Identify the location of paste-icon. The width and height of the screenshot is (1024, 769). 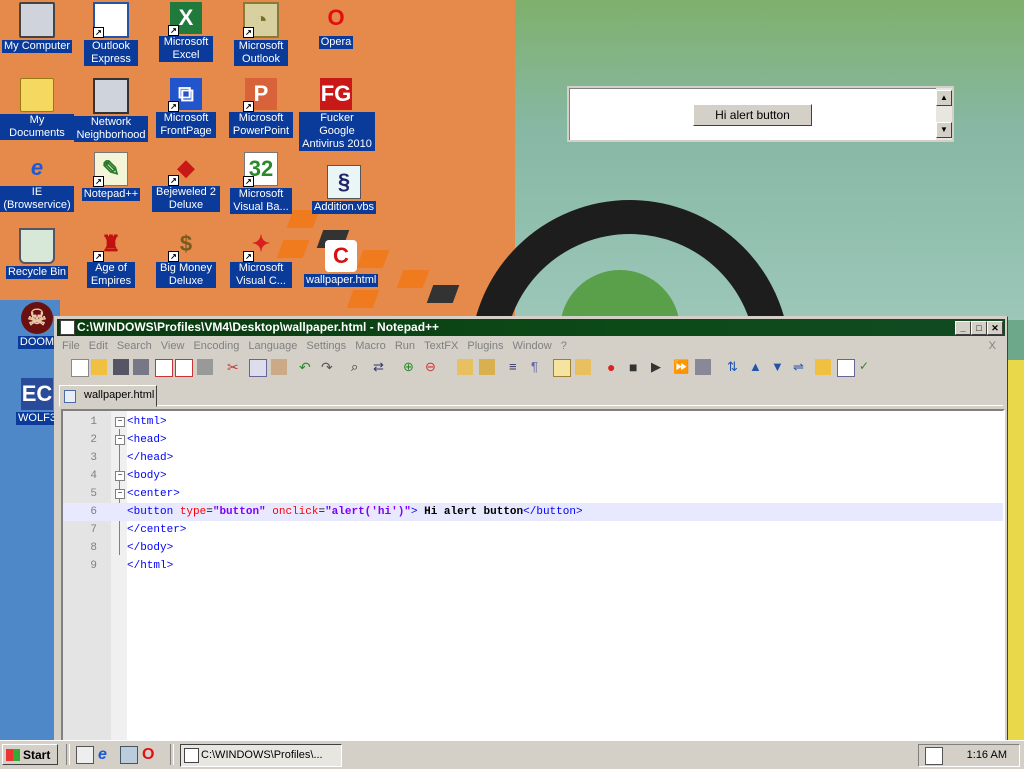
(279, 367).